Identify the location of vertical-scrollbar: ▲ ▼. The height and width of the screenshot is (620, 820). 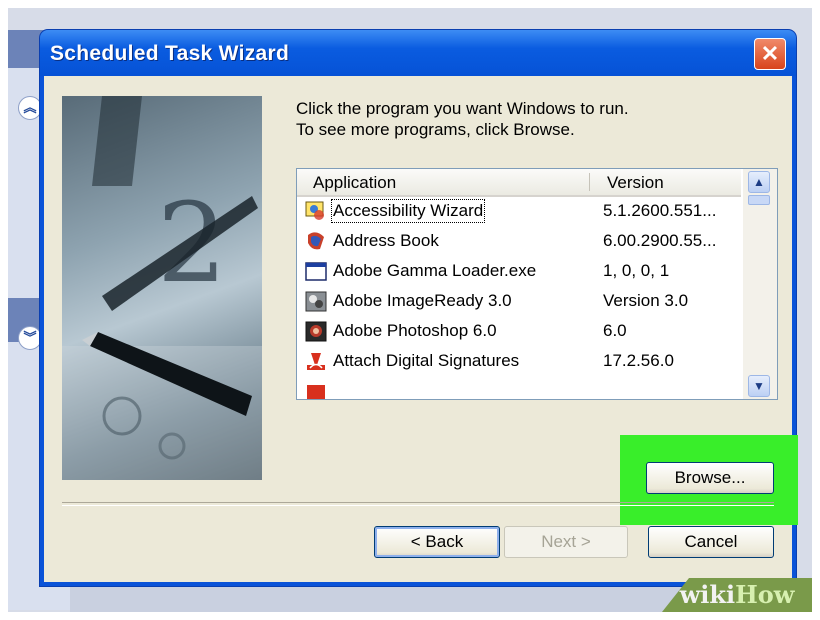
(760, 284).